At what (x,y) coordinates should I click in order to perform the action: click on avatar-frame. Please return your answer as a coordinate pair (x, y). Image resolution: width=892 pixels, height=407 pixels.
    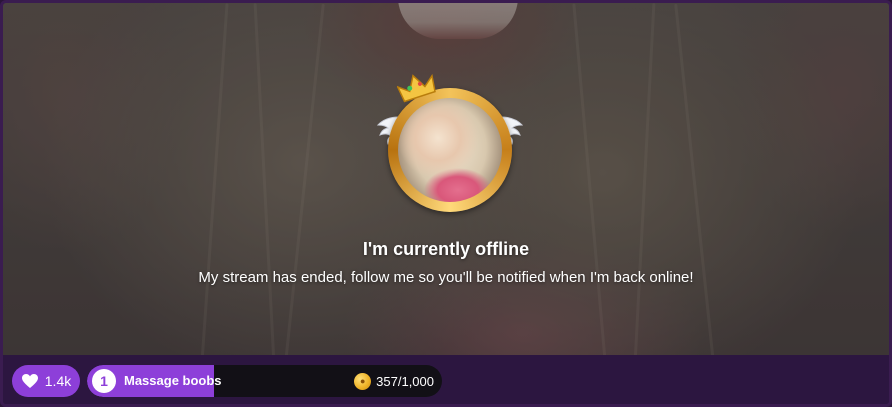
    Looking at the image, I should click on (450, 150).